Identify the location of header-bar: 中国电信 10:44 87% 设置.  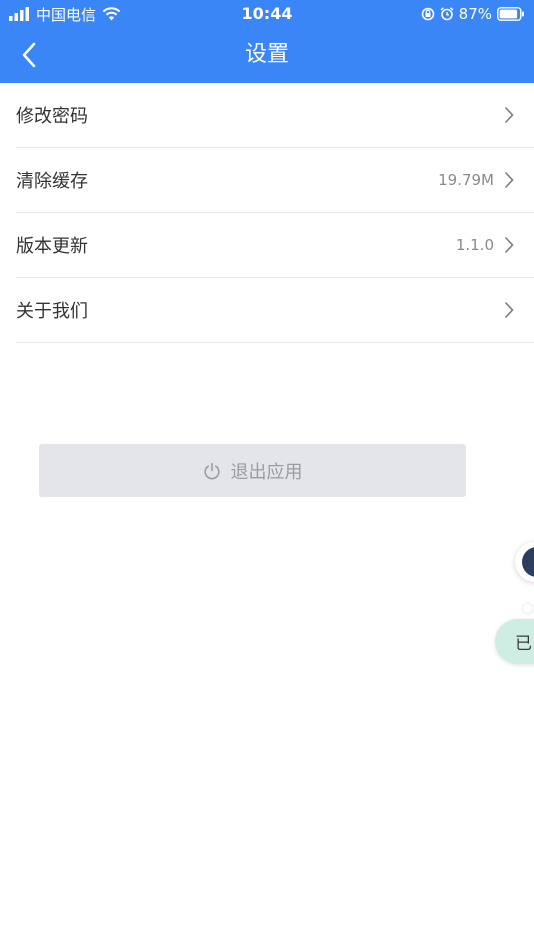
(267, 41).